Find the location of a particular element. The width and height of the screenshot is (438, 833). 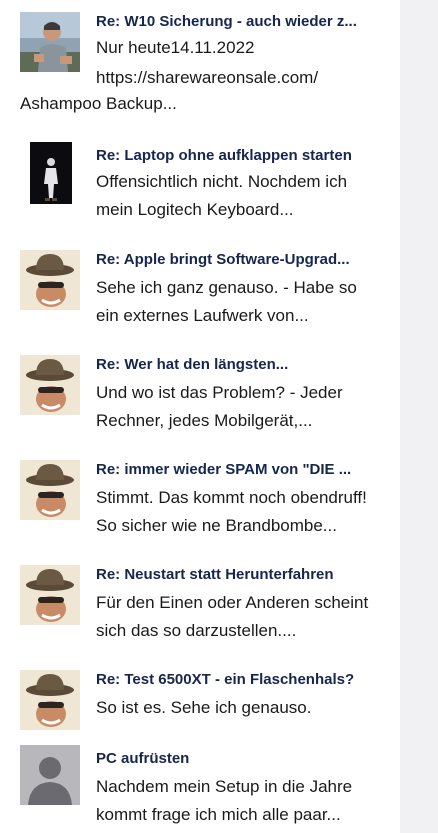

default-user-icon is located at coordinates (50, 775).